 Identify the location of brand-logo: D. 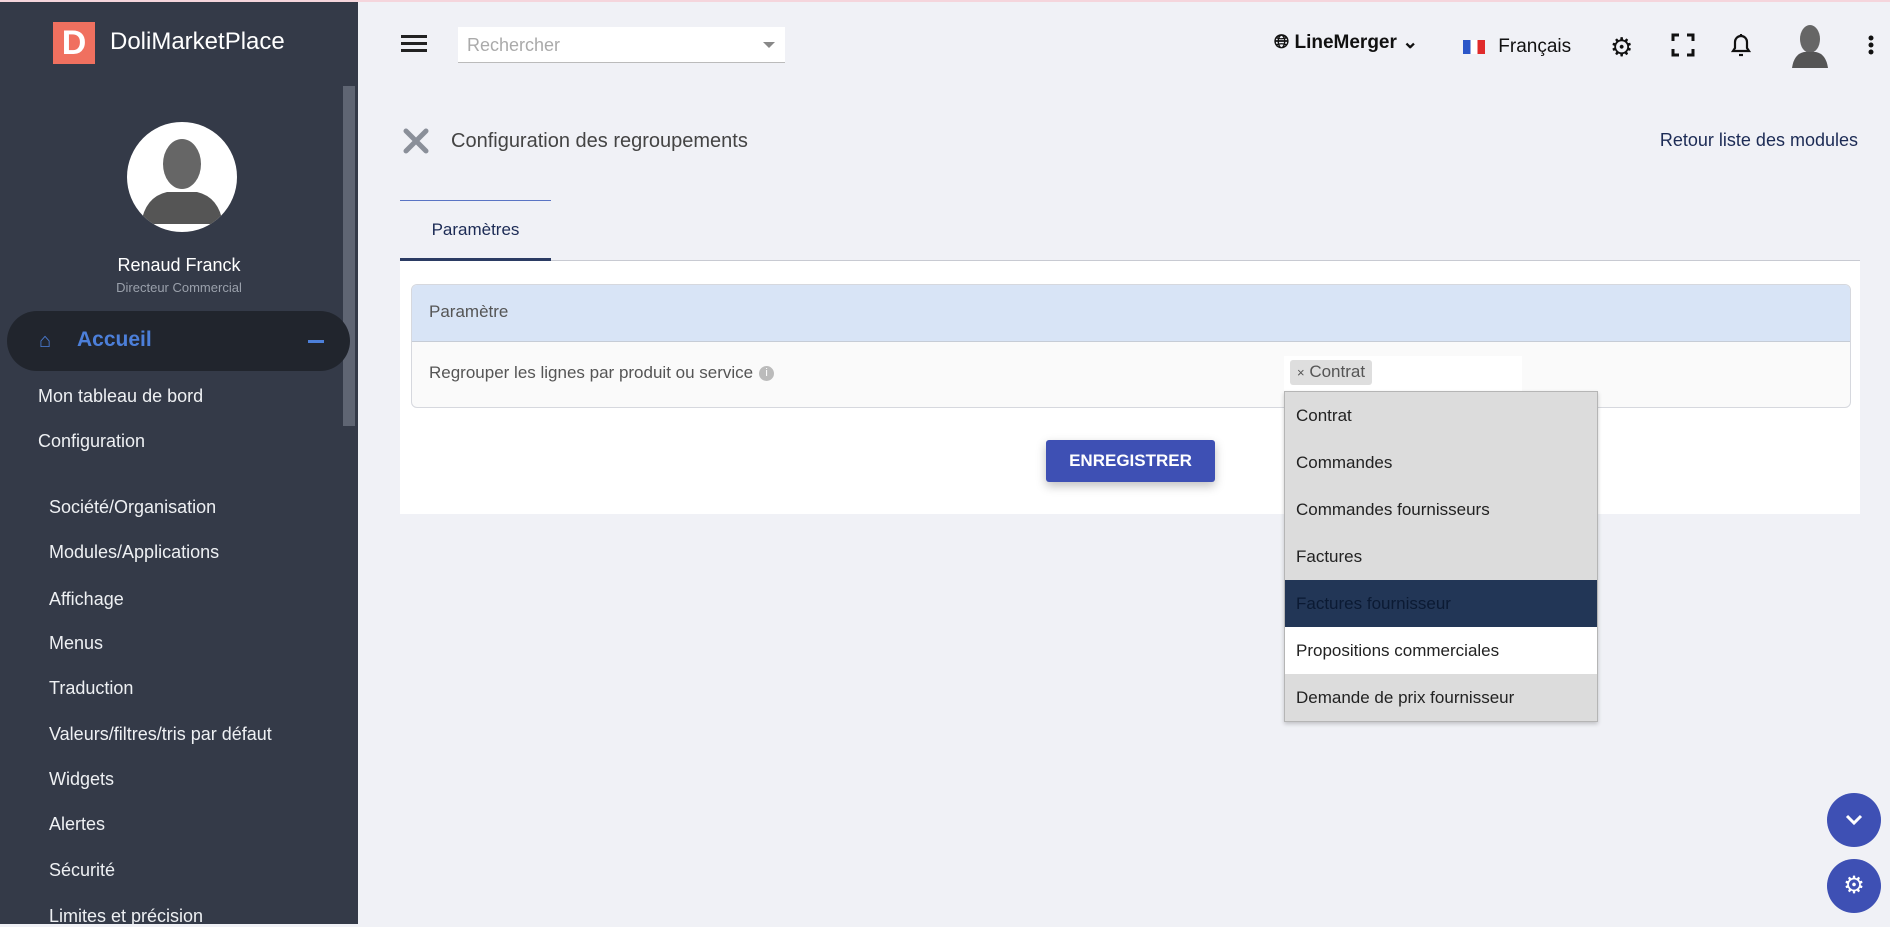
(74, 43).